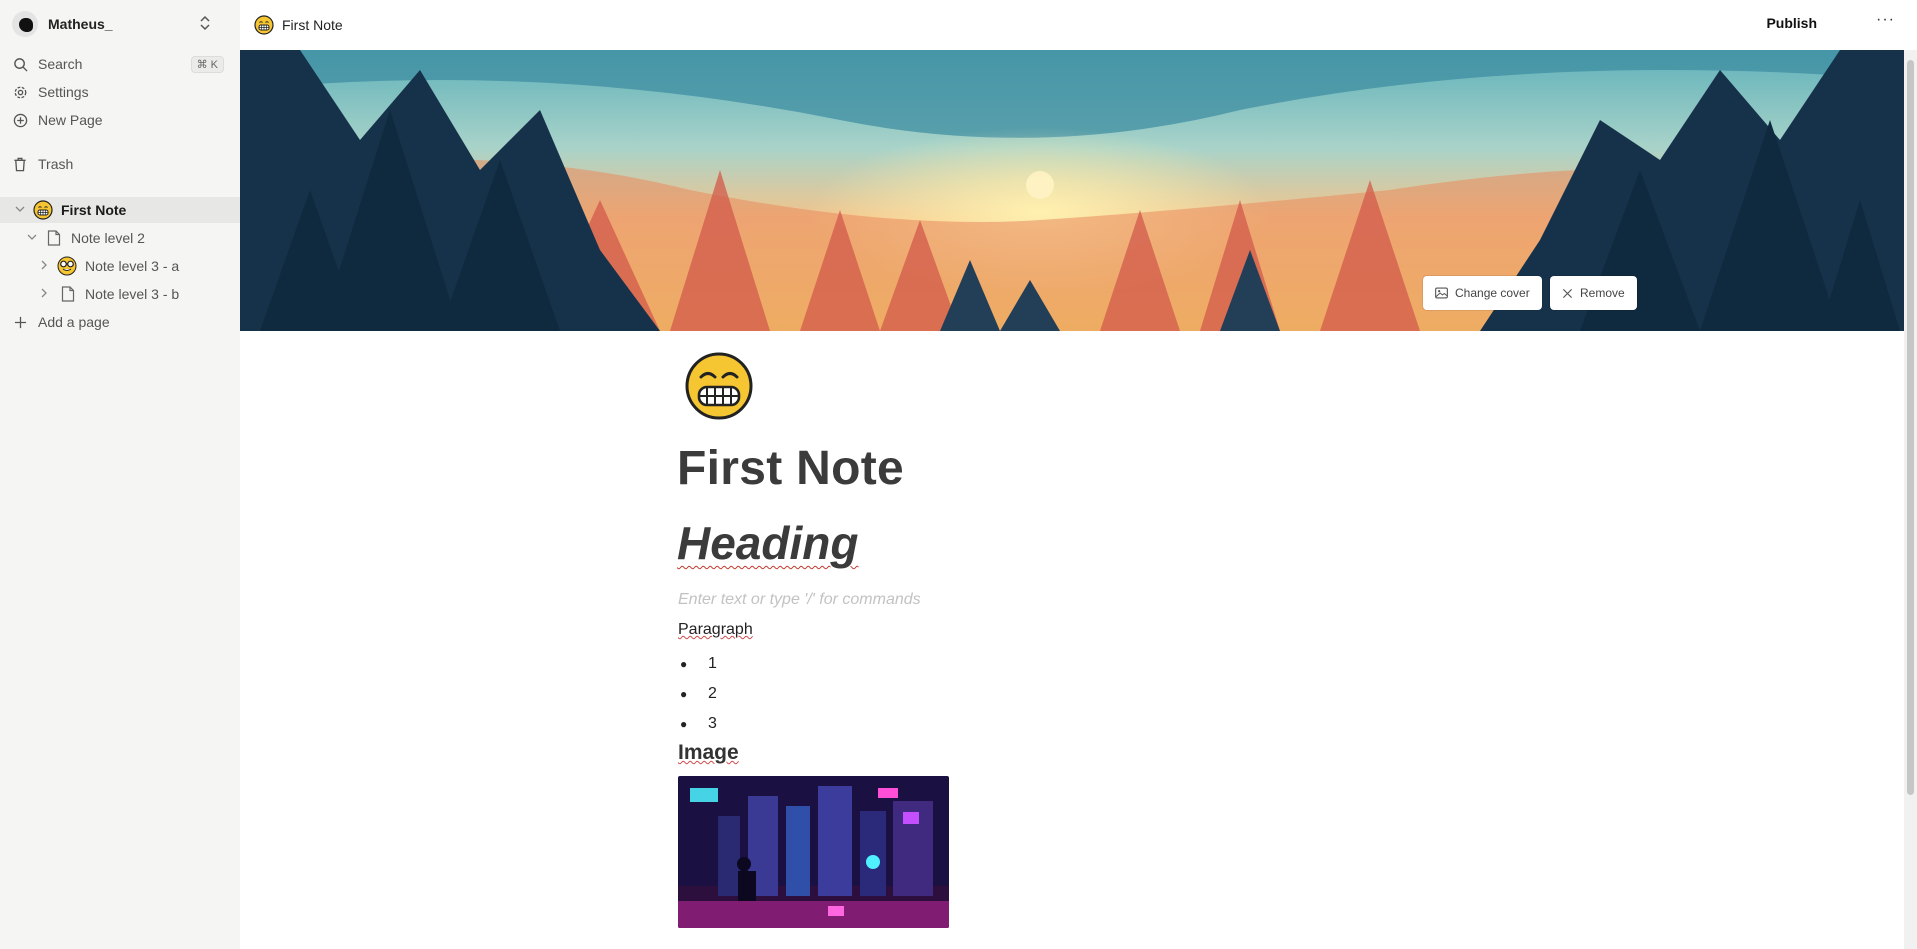  What do you see at coordinates (767, 543) in the screenshot?
I see `heading-block: Heading` at bounding box center [767, 543].